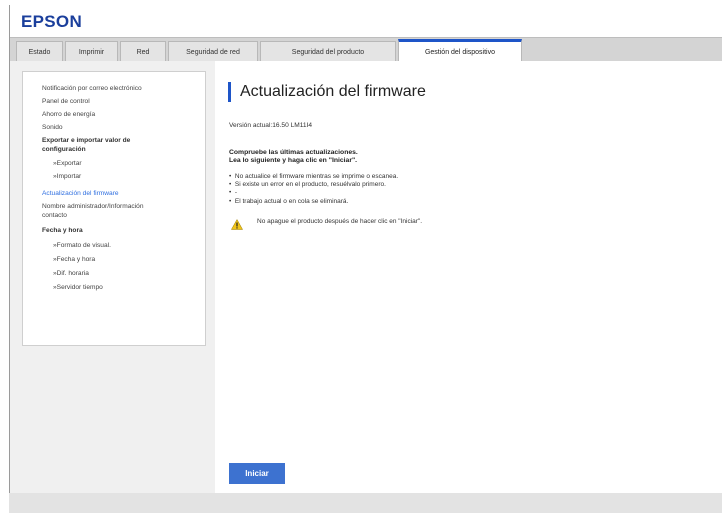  I want to click on sidebar-item-actualizacion-firmware: Actualización del firmware, so click(80, 193).